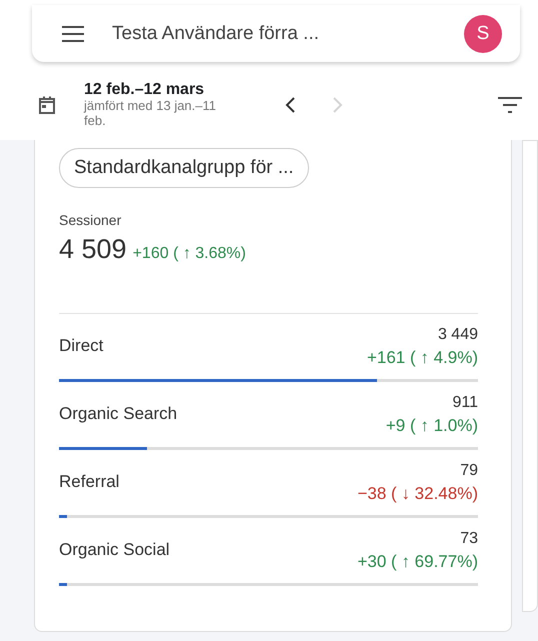 The height and width of the screenshot is (641, 538). I want to click on comparison-range: jämfört med 13 jan.–11 feb., so click(150, 114).